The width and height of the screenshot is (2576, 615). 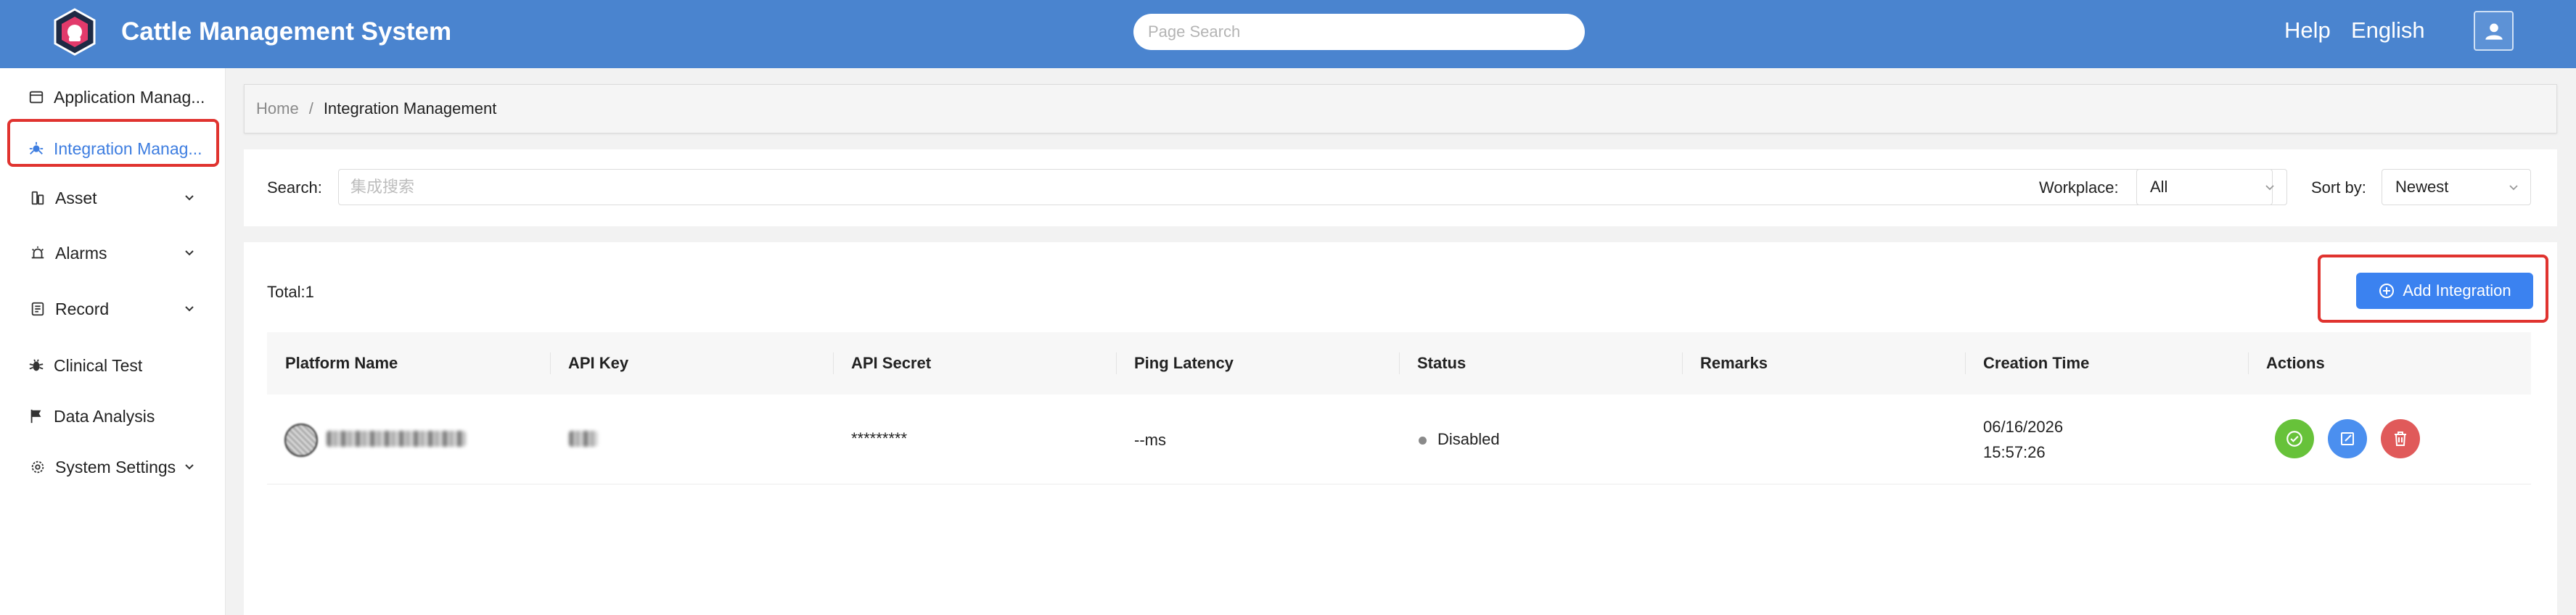 I want to click on edit-icon, so click(x=2347, y=438).